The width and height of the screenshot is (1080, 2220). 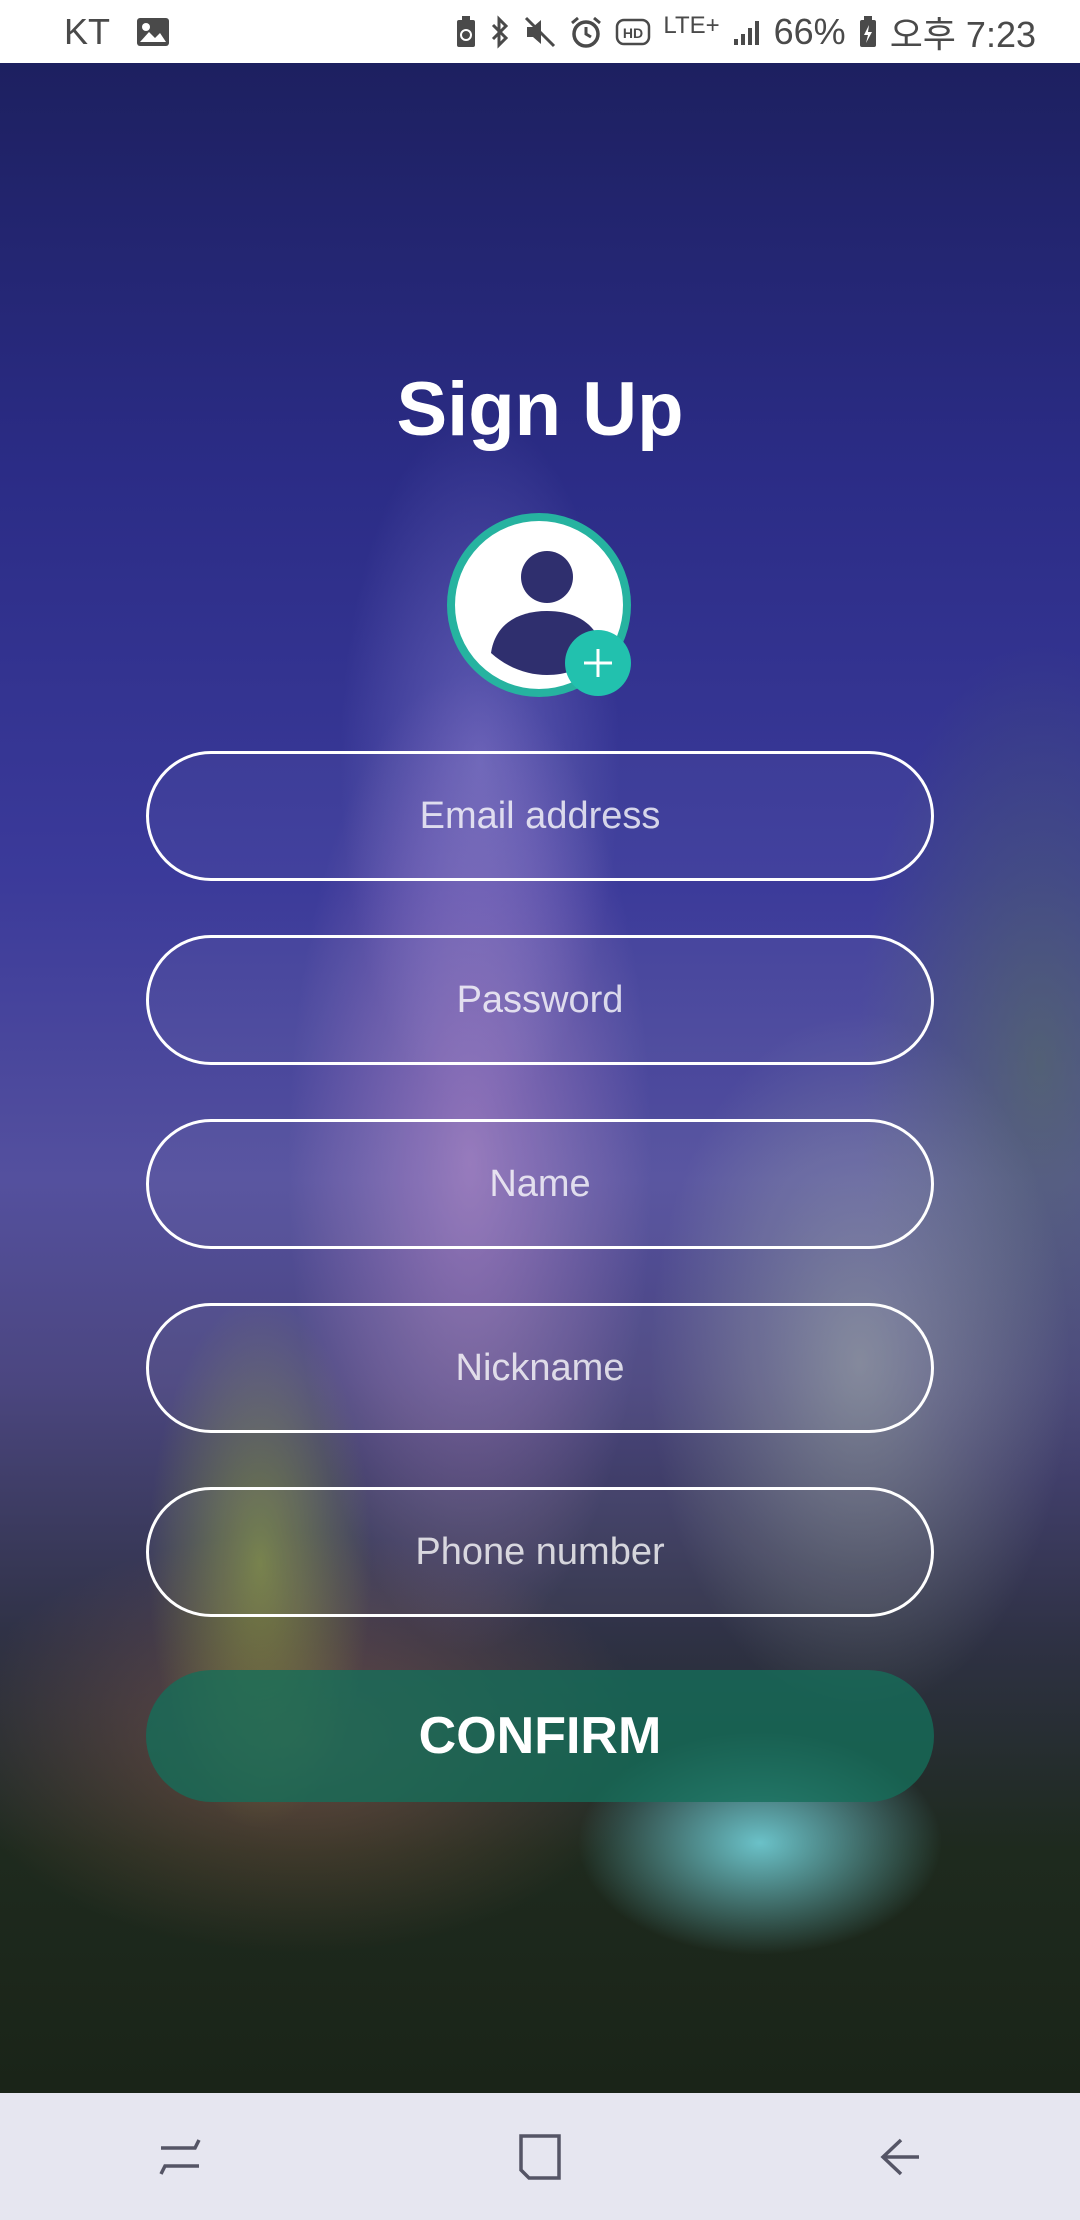 What do you see at coordinates (691, 25) in the screenshot?
I see `network-type-label: LTE+` at bounding box center [691, 25].